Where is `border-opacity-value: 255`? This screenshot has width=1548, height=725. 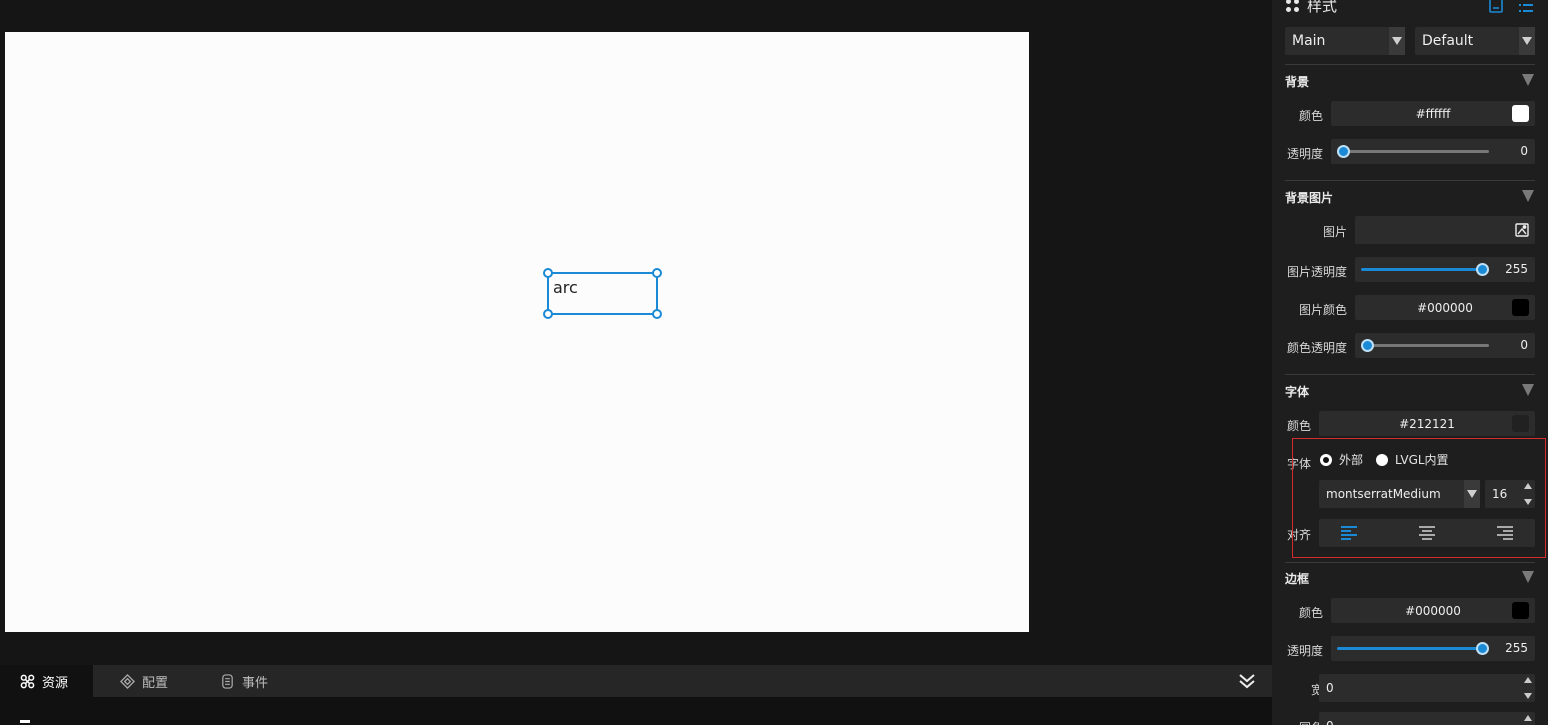
border-opacity-value: 255 is located at coordinates (1516, 648).